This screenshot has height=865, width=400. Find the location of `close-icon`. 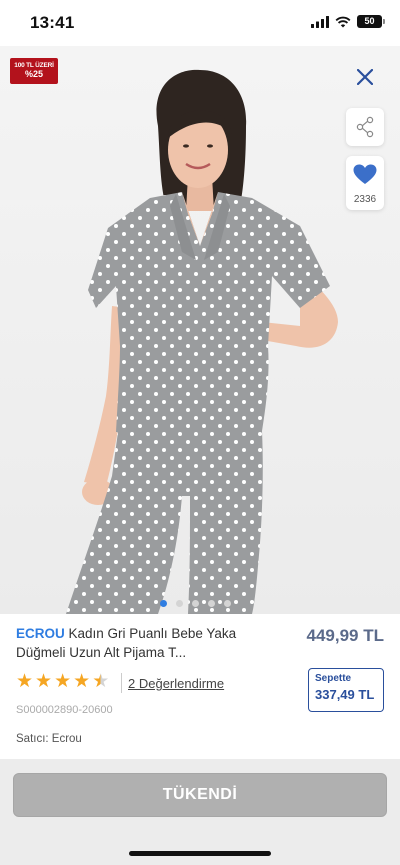

close-icon is located at coordinates (365, 77).